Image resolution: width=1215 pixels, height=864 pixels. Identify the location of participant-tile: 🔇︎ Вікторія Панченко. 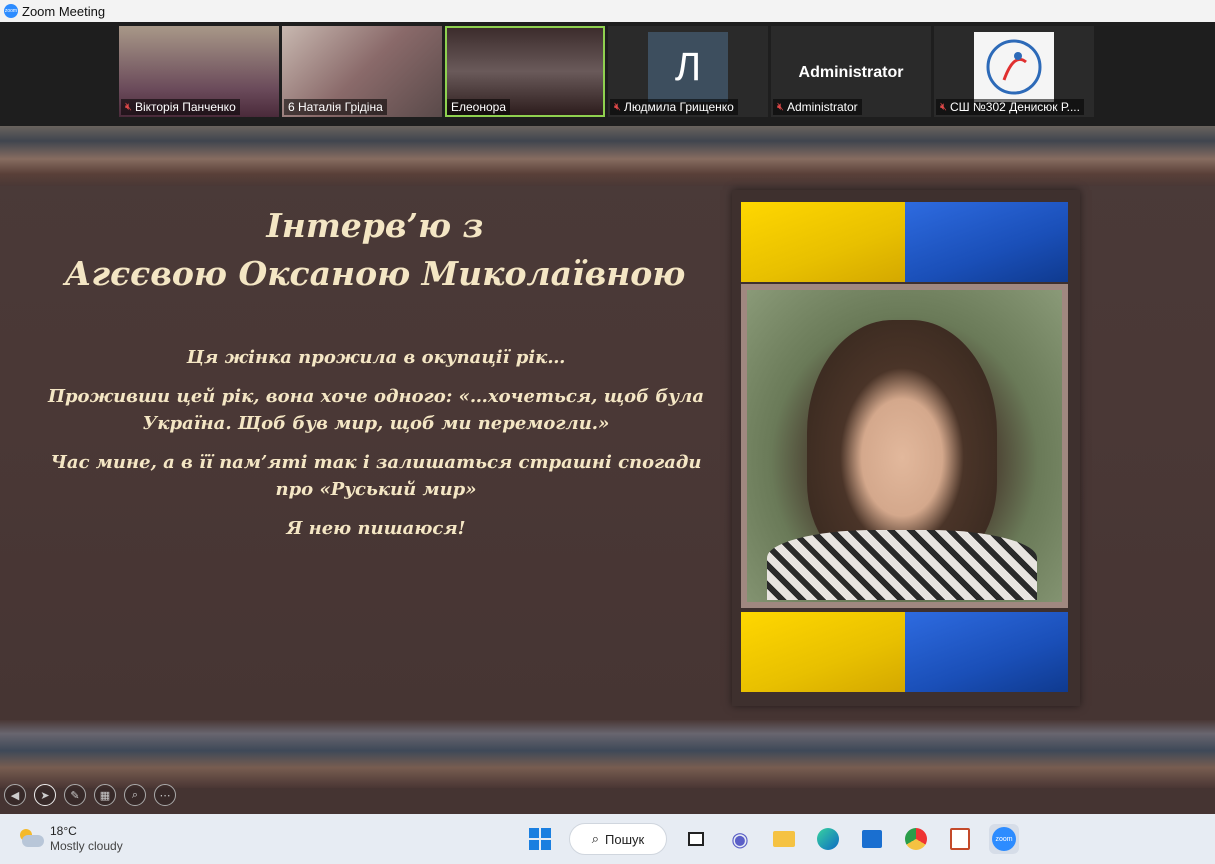
(199, 71).